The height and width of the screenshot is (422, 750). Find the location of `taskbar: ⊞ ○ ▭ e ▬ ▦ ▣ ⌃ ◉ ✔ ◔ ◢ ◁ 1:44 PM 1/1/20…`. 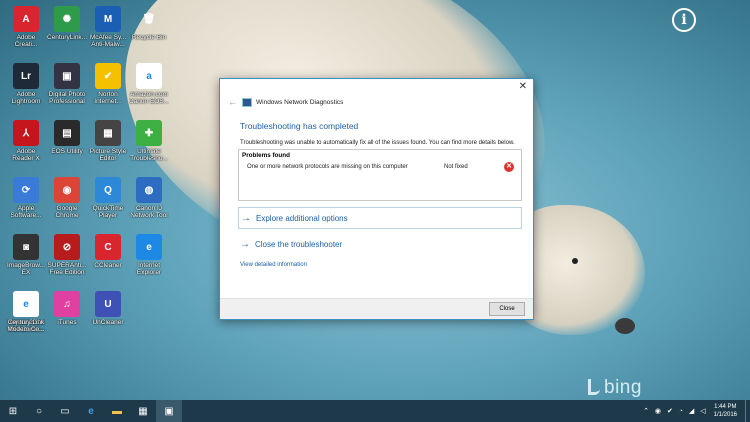

taskbar: ⊞ ○ ▭ e ▬ ▦ ▣ ⌃ ◉ ✔ ◔ ◢ ◁ 1:44 PM 1/1/20… is located at coordinates (375, 411).